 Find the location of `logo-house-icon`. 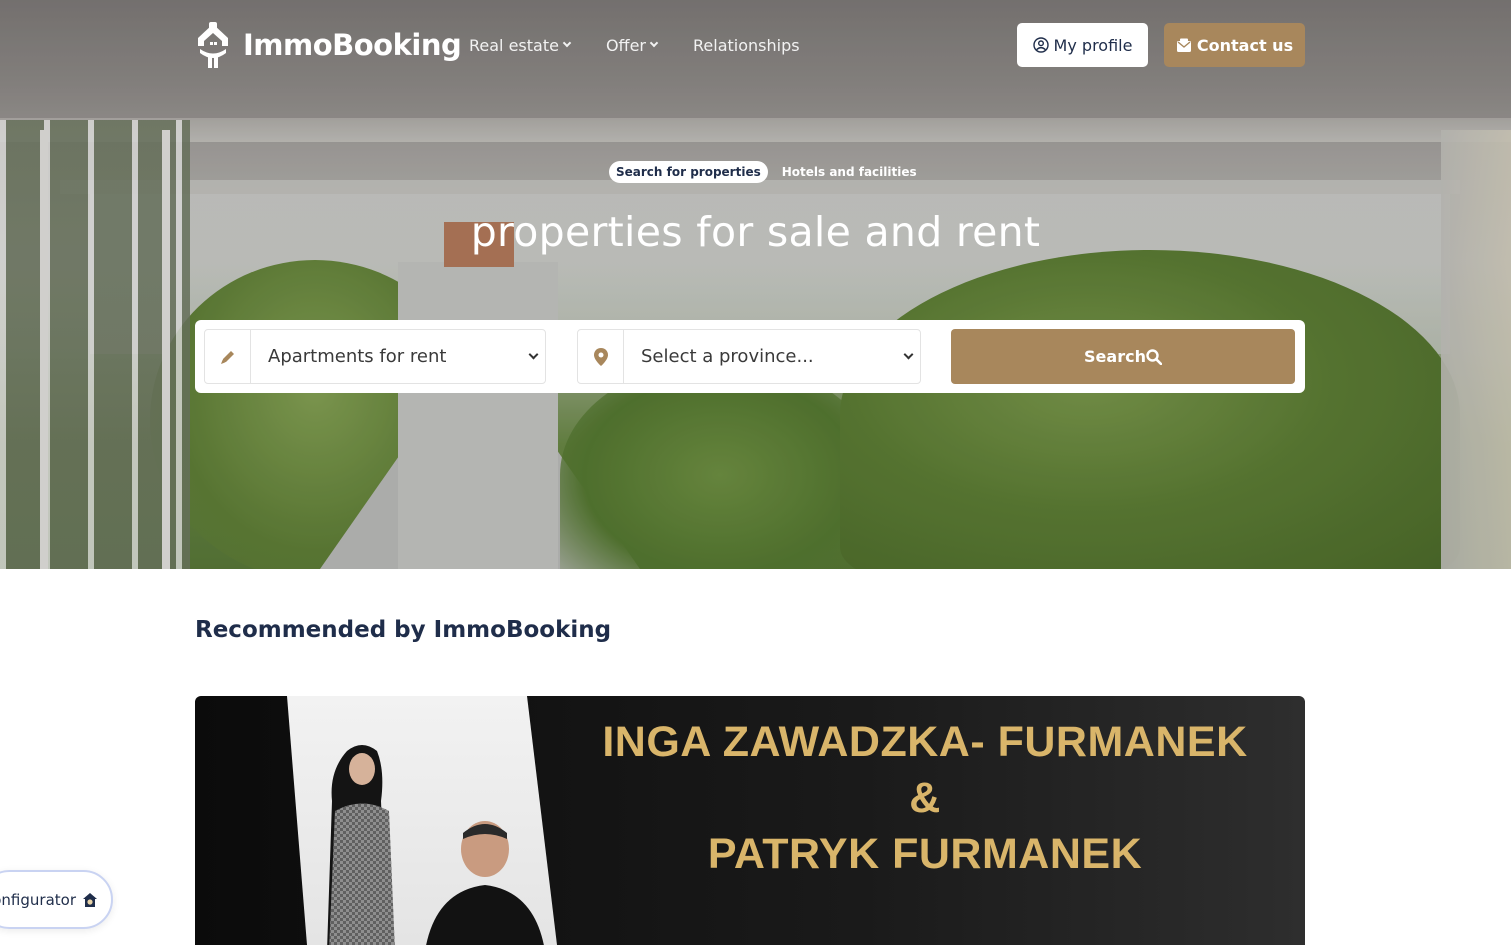

logo-house-icon is located at coordinates (213, 45).